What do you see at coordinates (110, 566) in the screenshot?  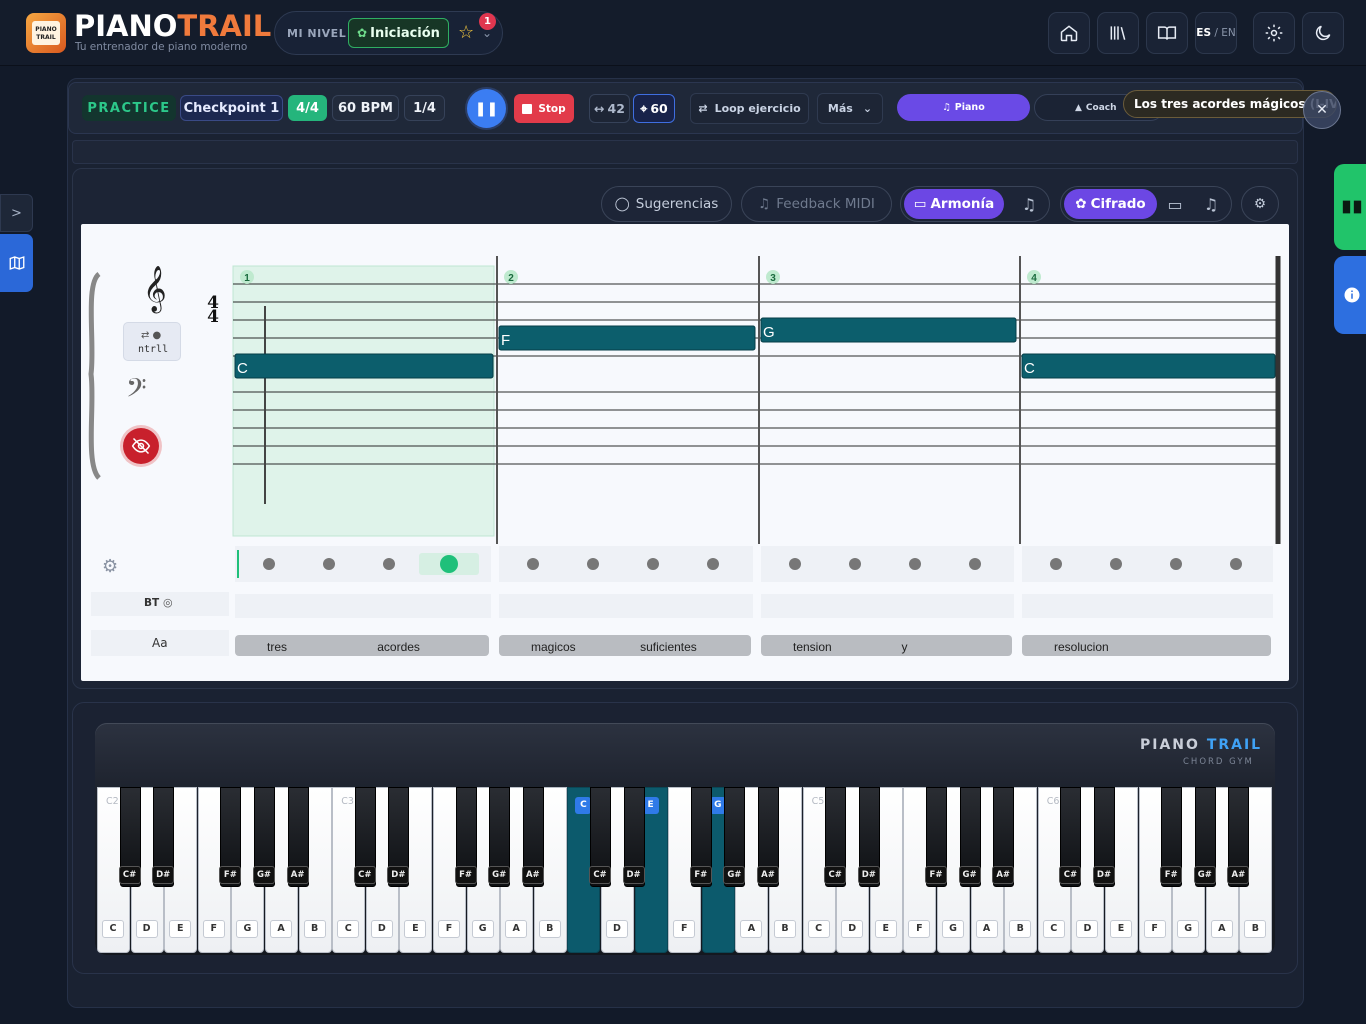 I see `gear-icon: ⚙` at bounding box center [110, 566].